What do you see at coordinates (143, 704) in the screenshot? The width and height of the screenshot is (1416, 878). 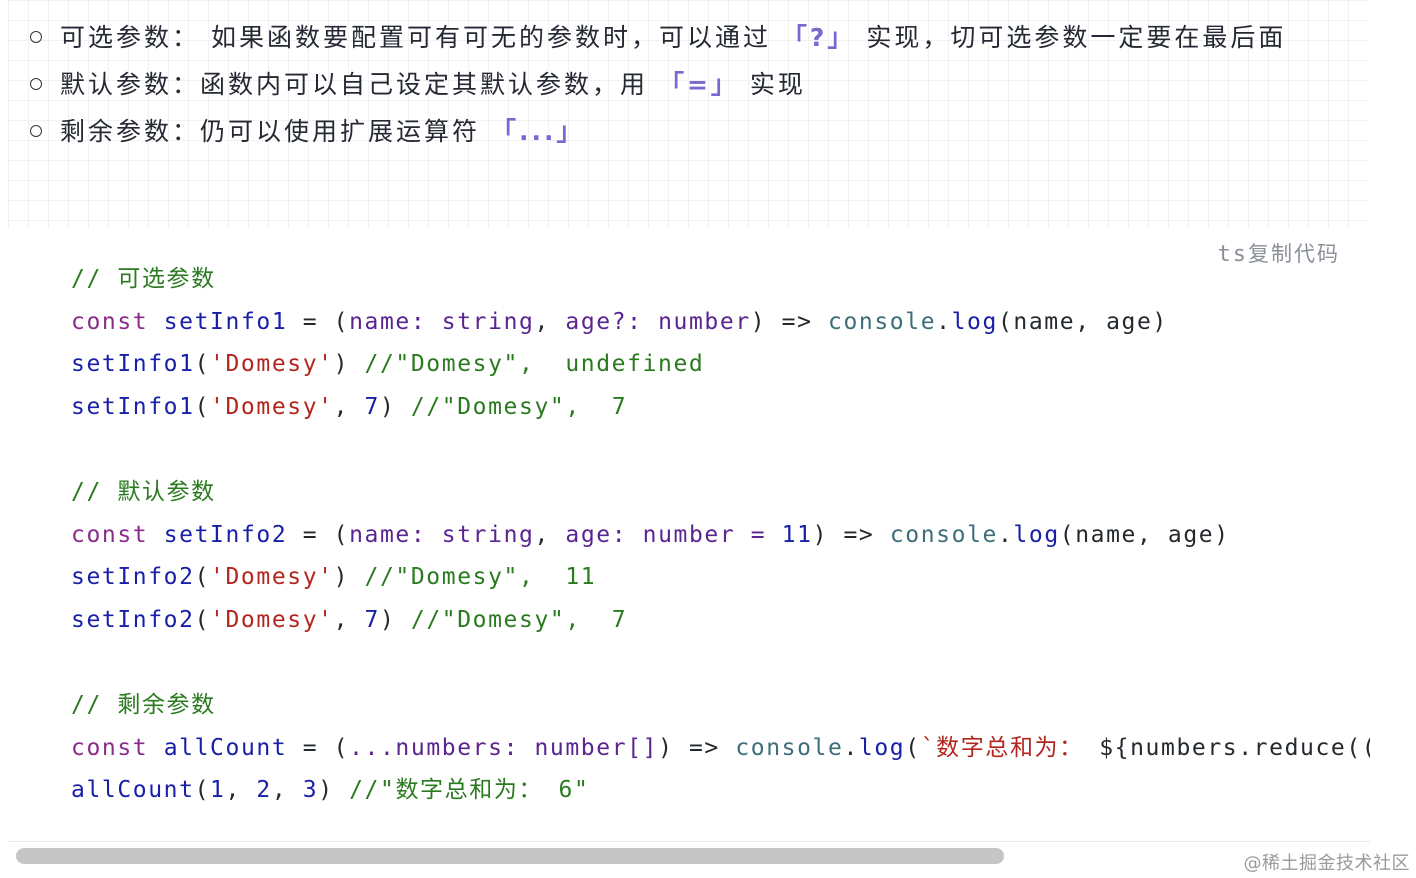 I see `code-comment-line: // 剩余参数` at bounding box center [143, 704].